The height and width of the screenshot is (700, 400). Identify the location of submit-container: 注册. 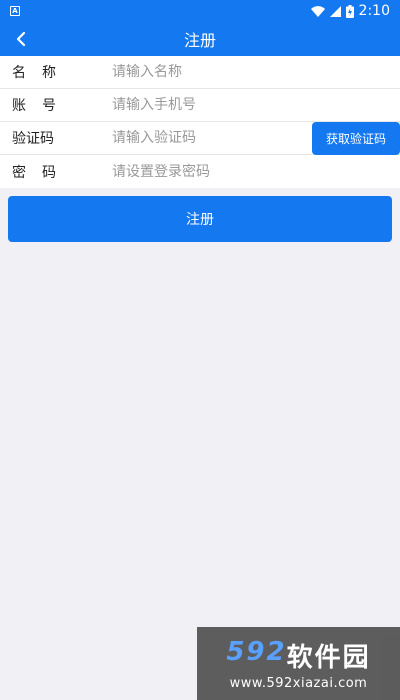
(200, 215).